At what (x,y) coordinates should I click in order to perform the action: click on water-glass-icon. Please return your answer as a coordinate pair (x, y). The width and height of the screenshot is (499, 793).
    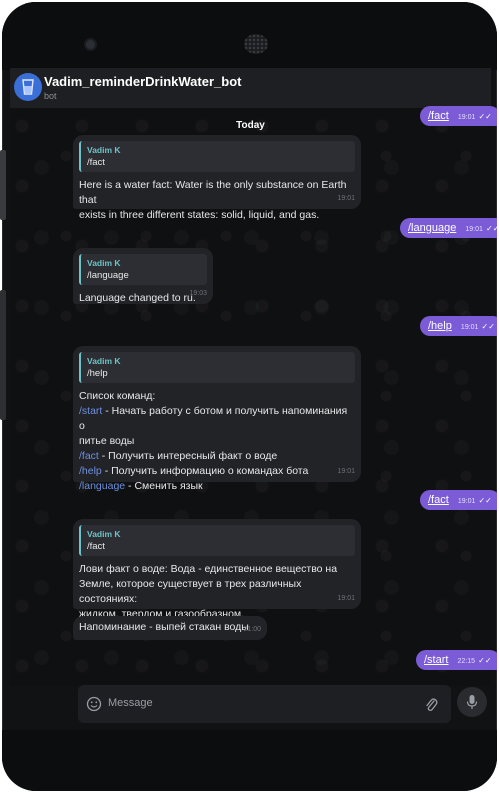
    Looking at the image, I should click on (28, 87).